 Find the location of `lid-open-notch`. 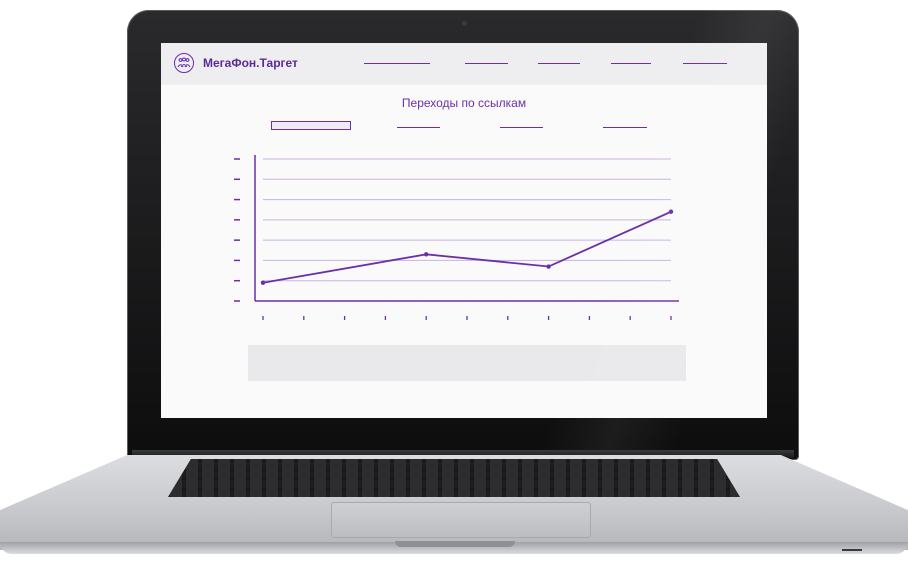

lid-open-notch is located at coordinates (455, 544).